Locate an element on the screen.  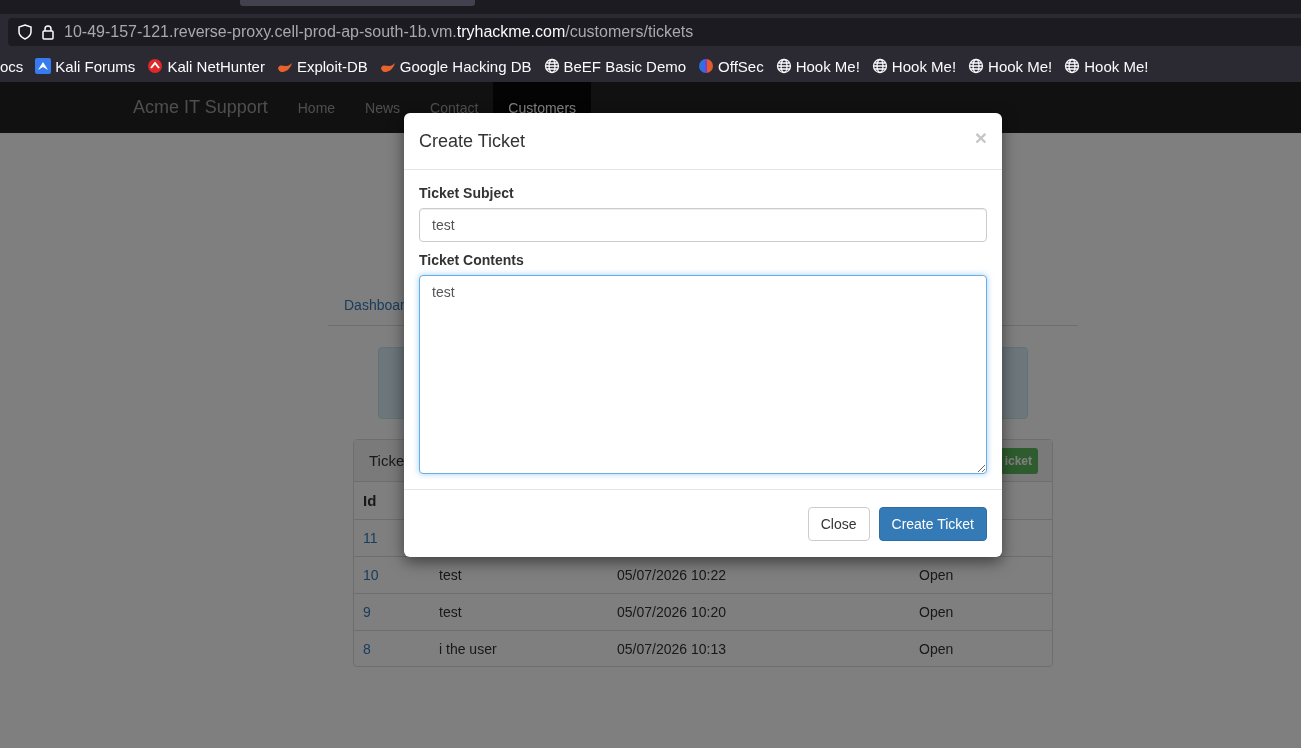
bookmark: BeEF Basic Demo is located at coordinates (615, 66).